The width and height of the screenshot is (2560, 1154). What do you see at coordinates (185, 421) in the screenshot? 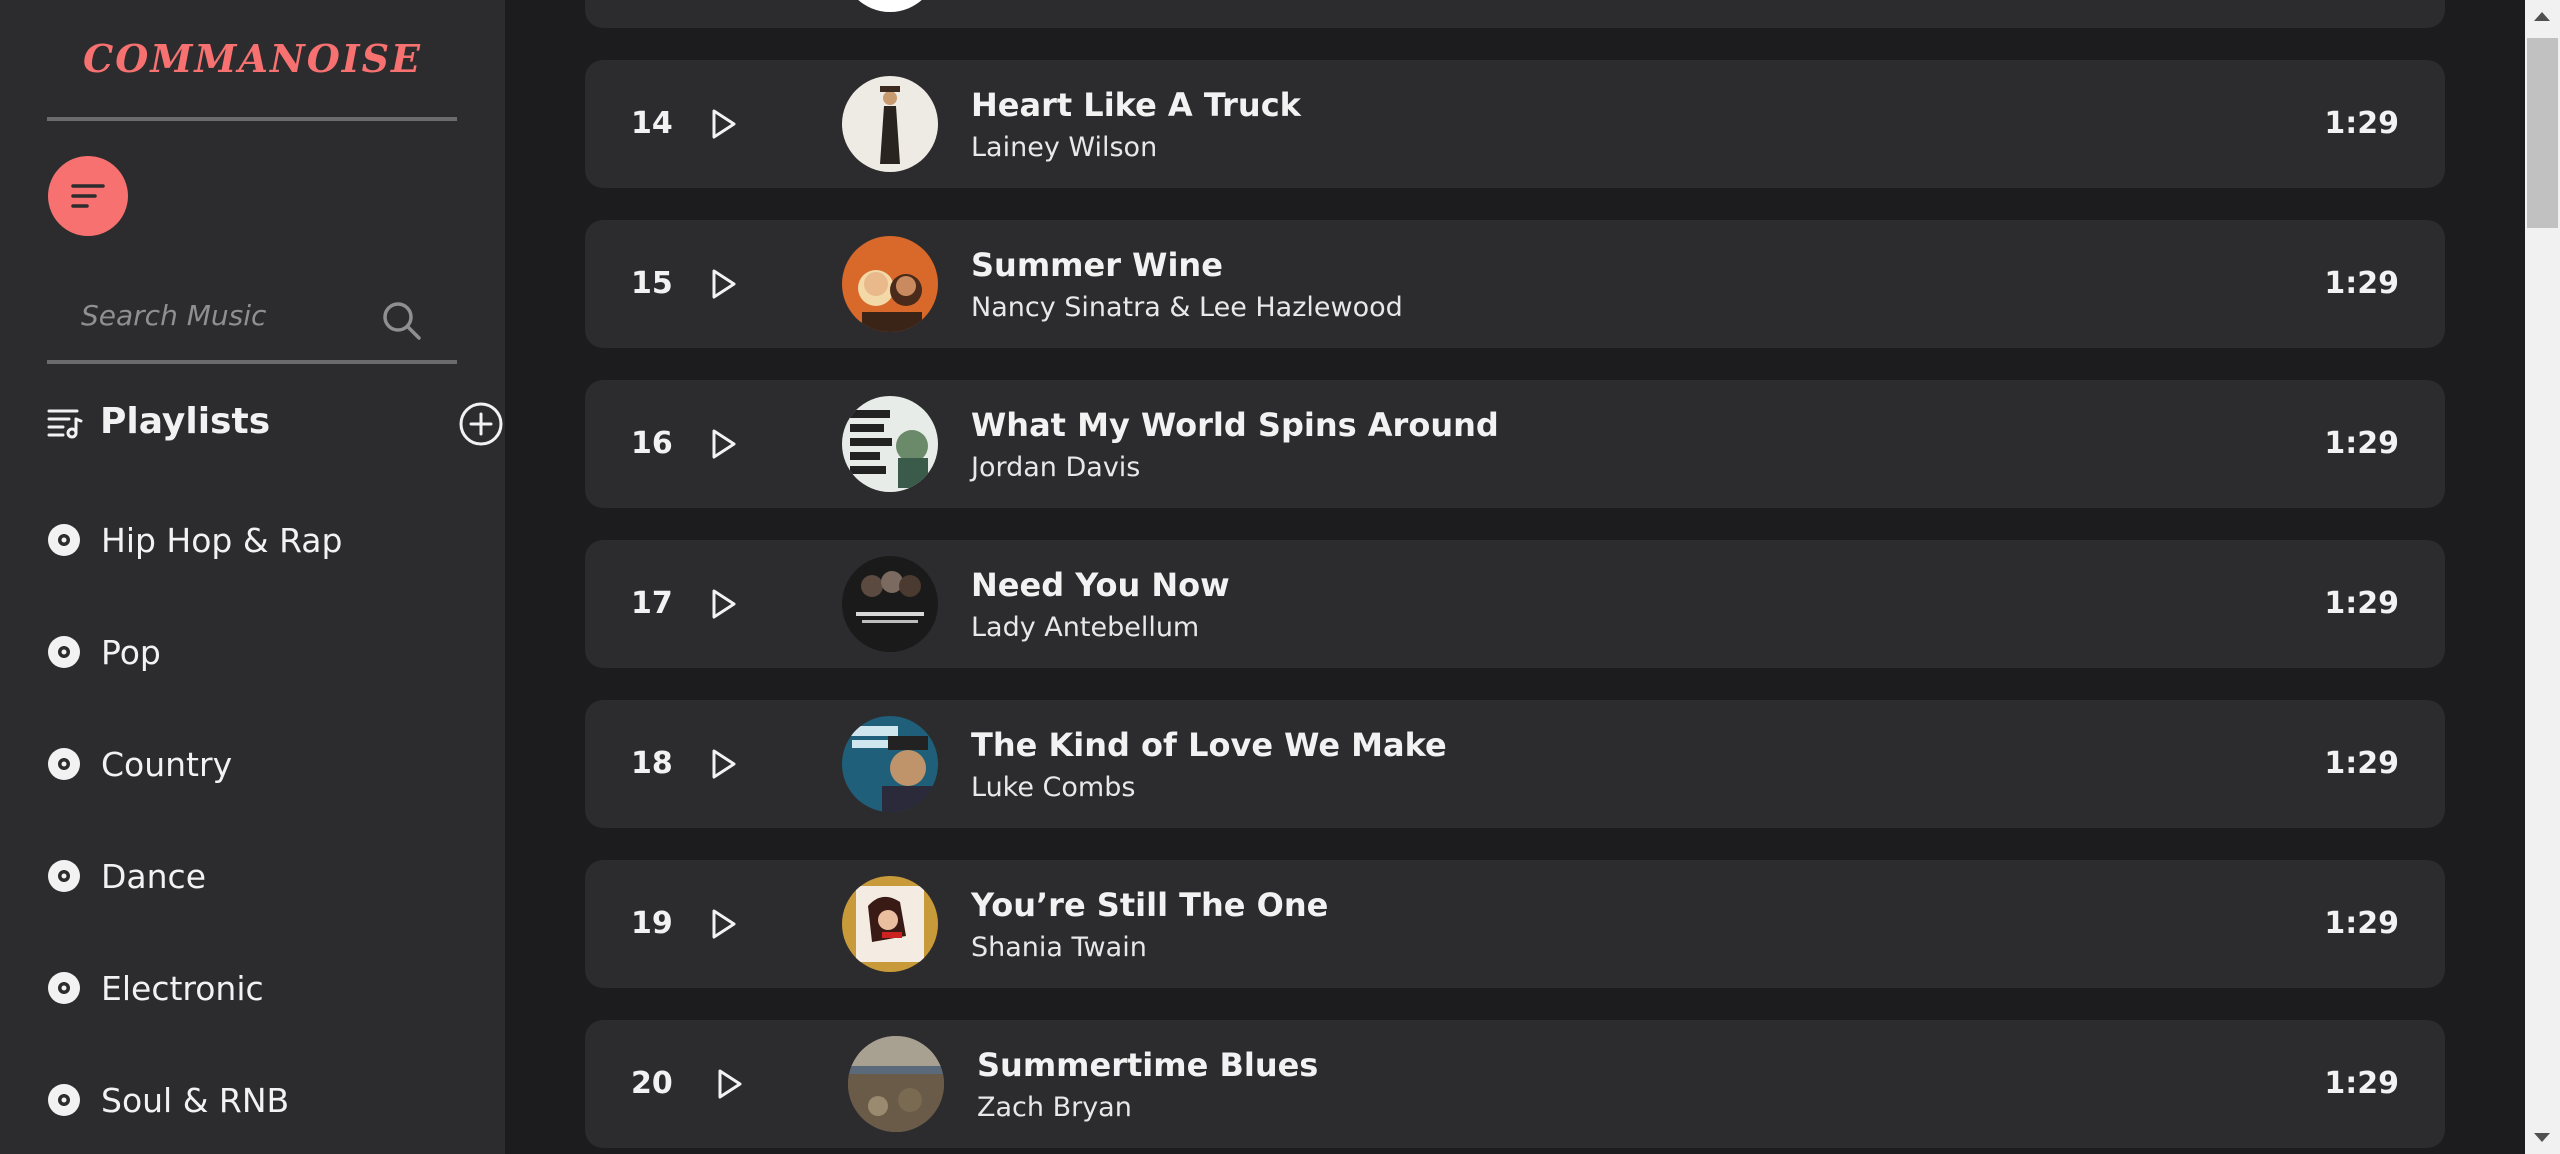
I see `playlists-title: Playlists` at bounding box center [185, 421].